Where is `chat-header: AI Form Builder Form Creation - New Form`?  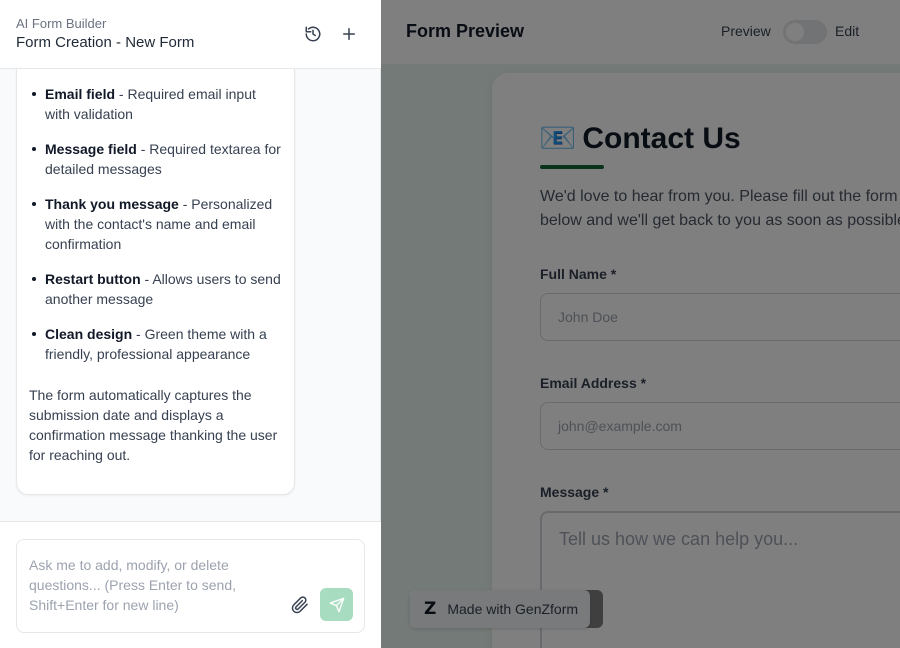
chat-header: AI Form Builder Form Creation - New Form is located at coordinates (190, 34).